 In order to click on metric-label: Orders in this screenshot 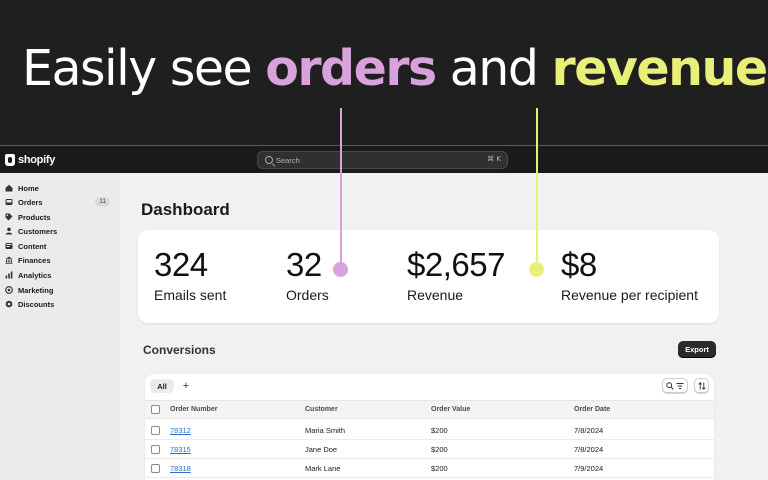, I will do `click(307, 295)`.